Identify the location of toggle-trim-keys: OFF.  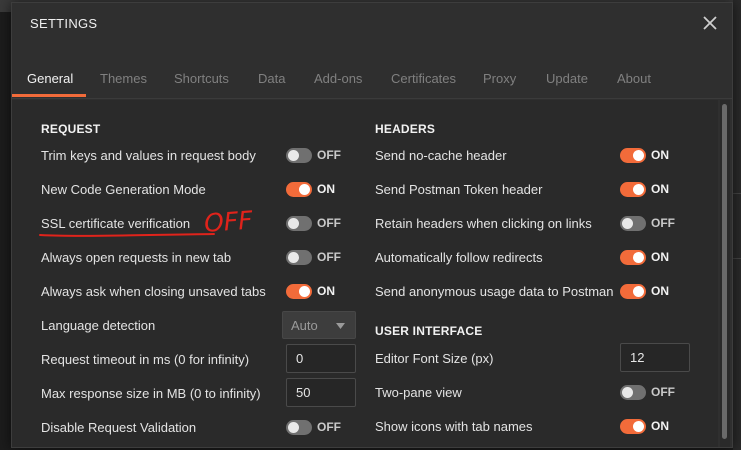
(313, 155).